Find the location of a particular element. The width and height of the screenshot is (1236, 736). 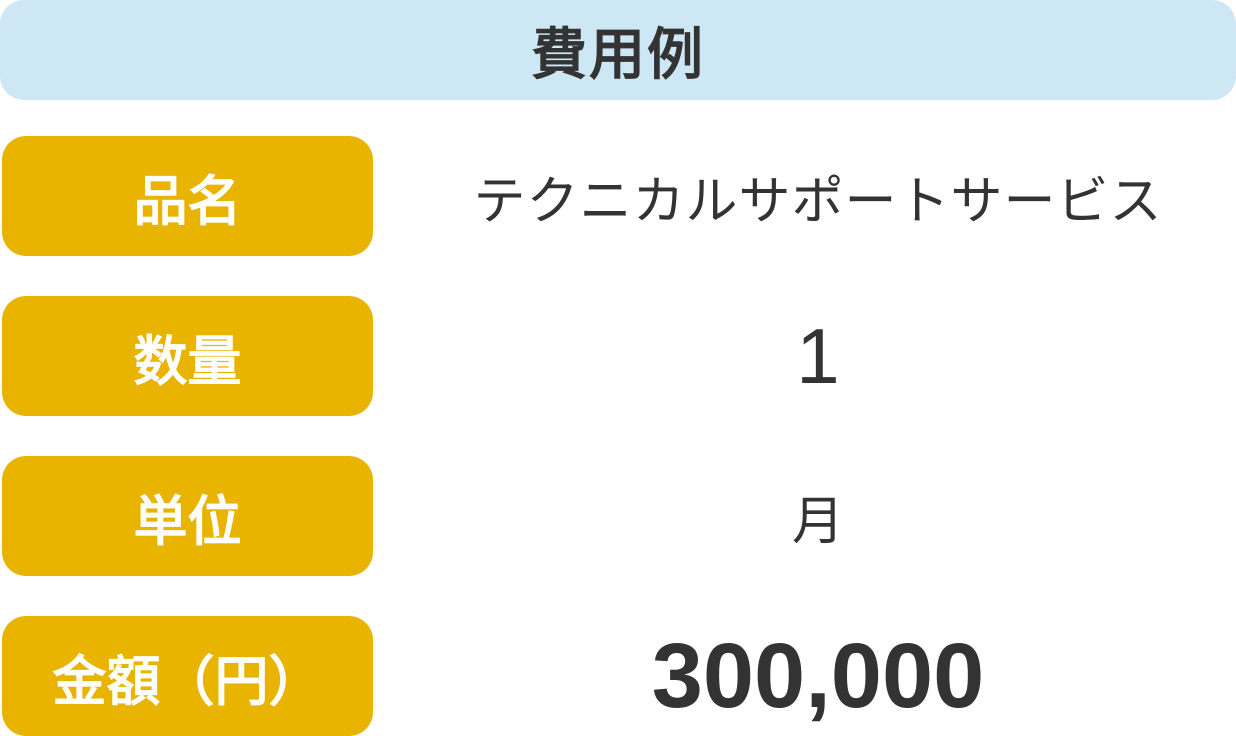

value-amount: 300,000 is located at coordinates (818, 675).